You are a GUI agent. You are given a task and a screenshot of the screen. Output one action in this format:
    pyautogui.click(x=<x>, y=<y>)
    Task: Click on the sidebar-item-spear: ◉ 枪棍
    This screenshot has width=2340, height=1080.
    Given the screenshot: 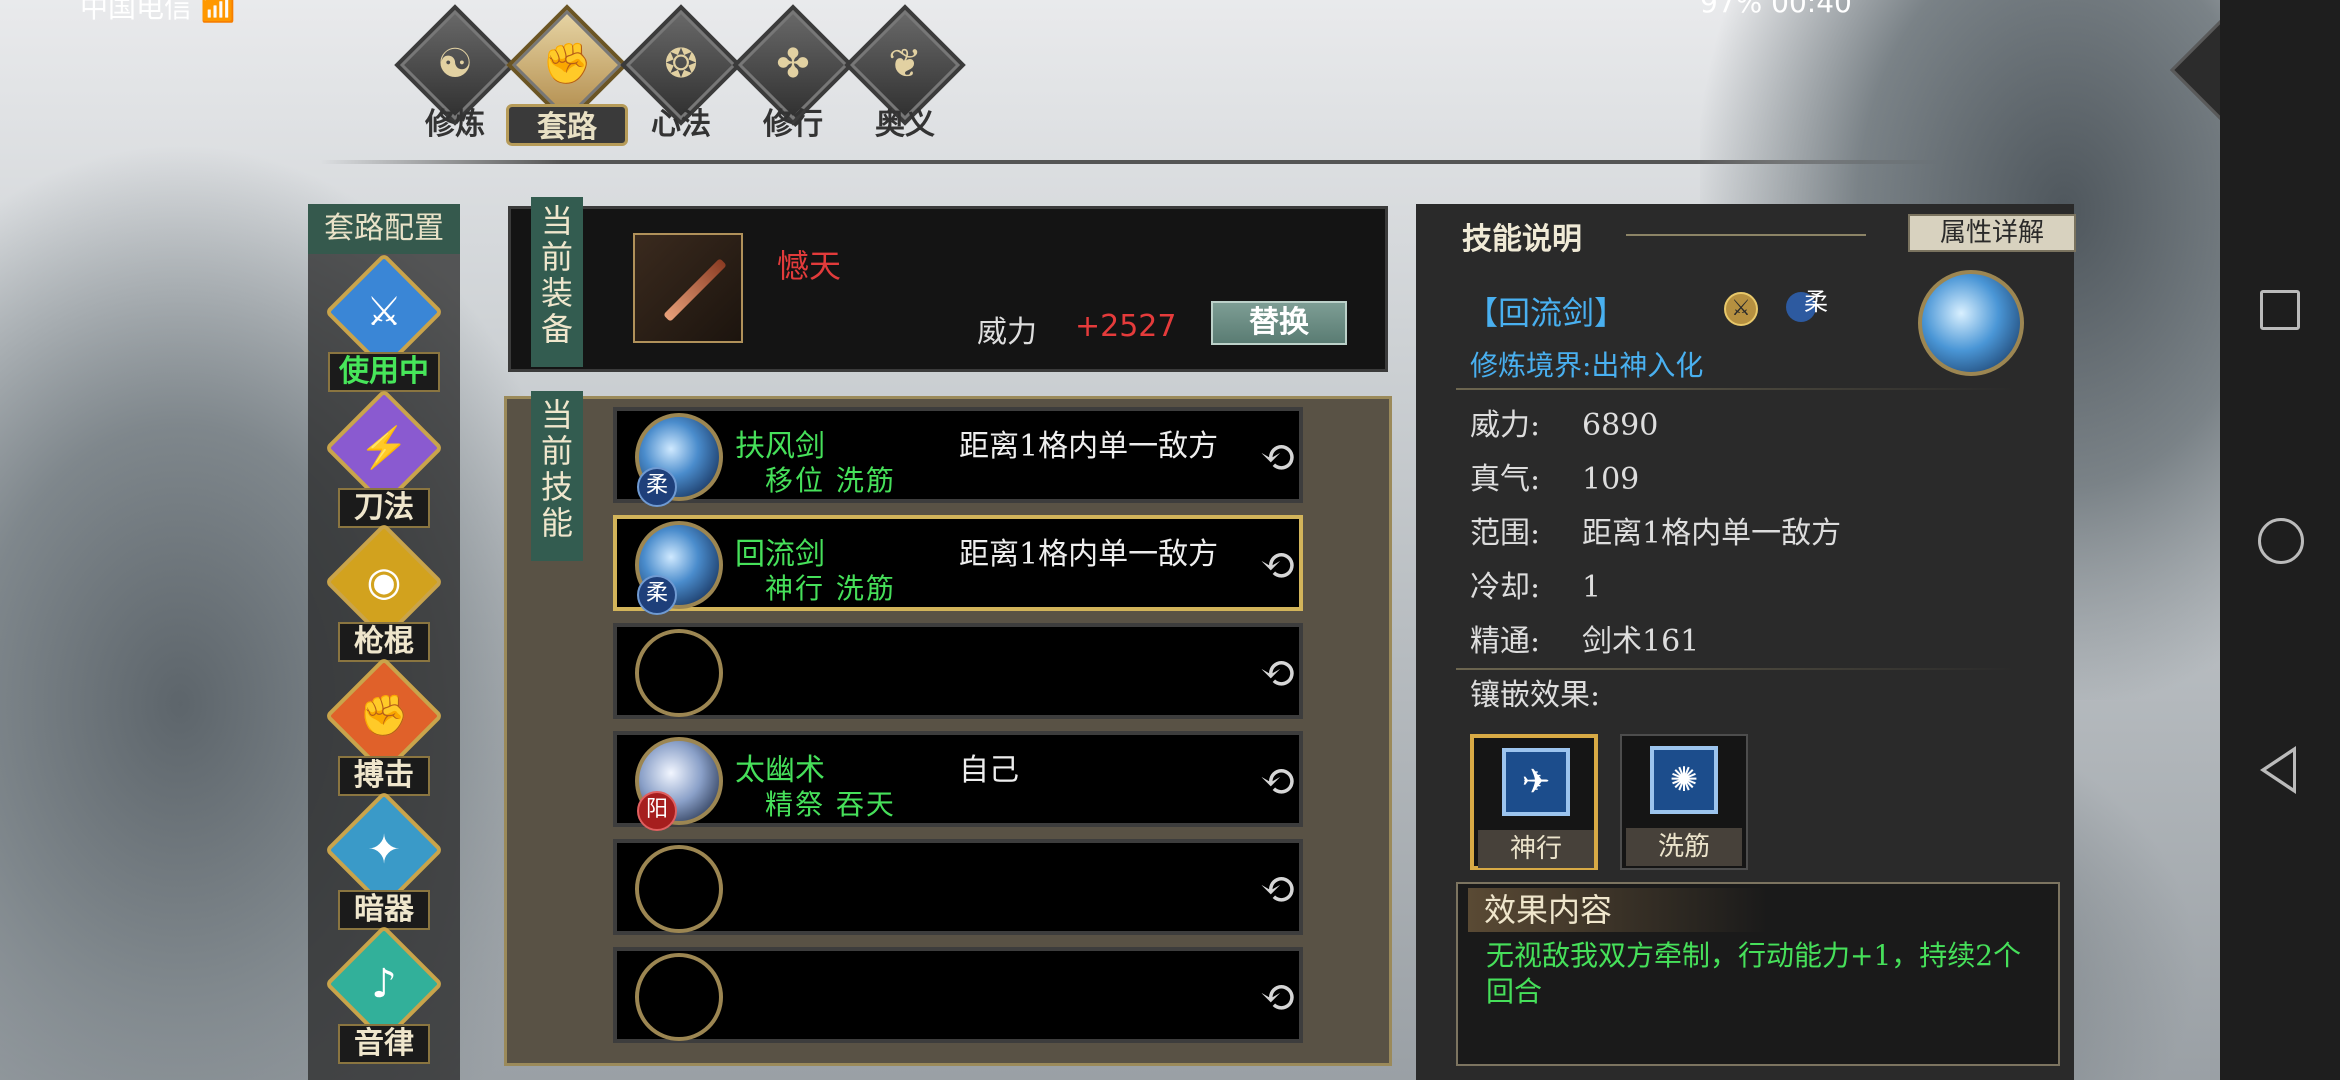 What is the action you would take?
    pyautogui.click(x=384, y=593)
    